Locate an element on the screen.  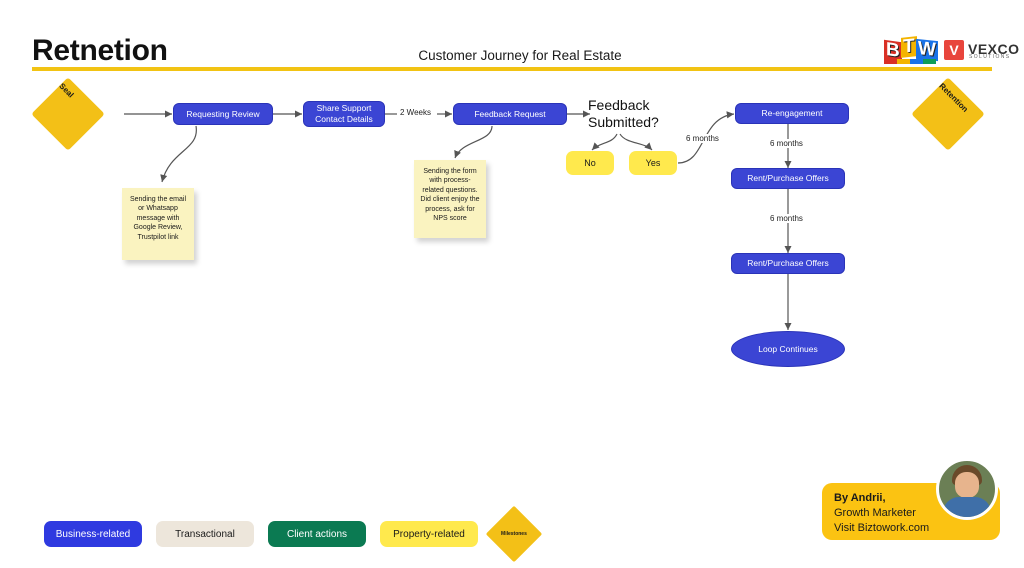
legend-item-property-related: Property-related is located at coordinates (429, 534).